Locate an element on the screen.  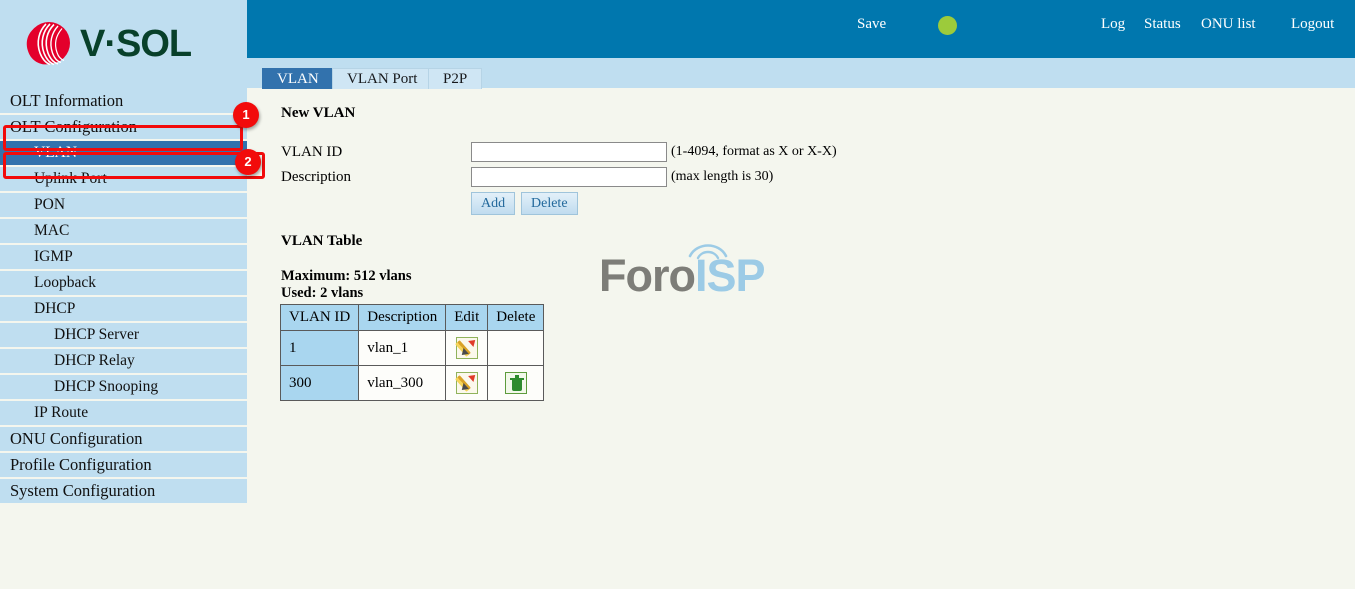
vlan-id-label: VLAN ID is located at coordinates (312, 152).